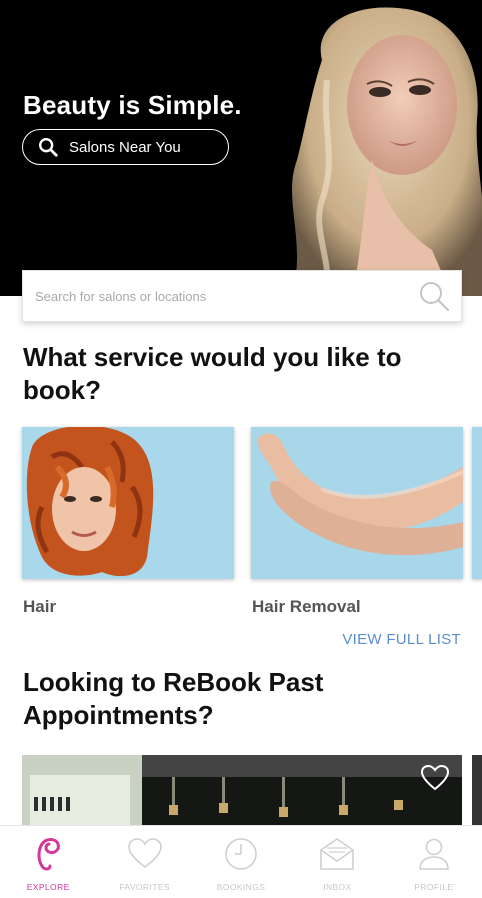  What do you see at coordinates (132, 105) in the screenshot?
I see `hero-title: Beauty is Simple.` at bounding box center [132, 105].